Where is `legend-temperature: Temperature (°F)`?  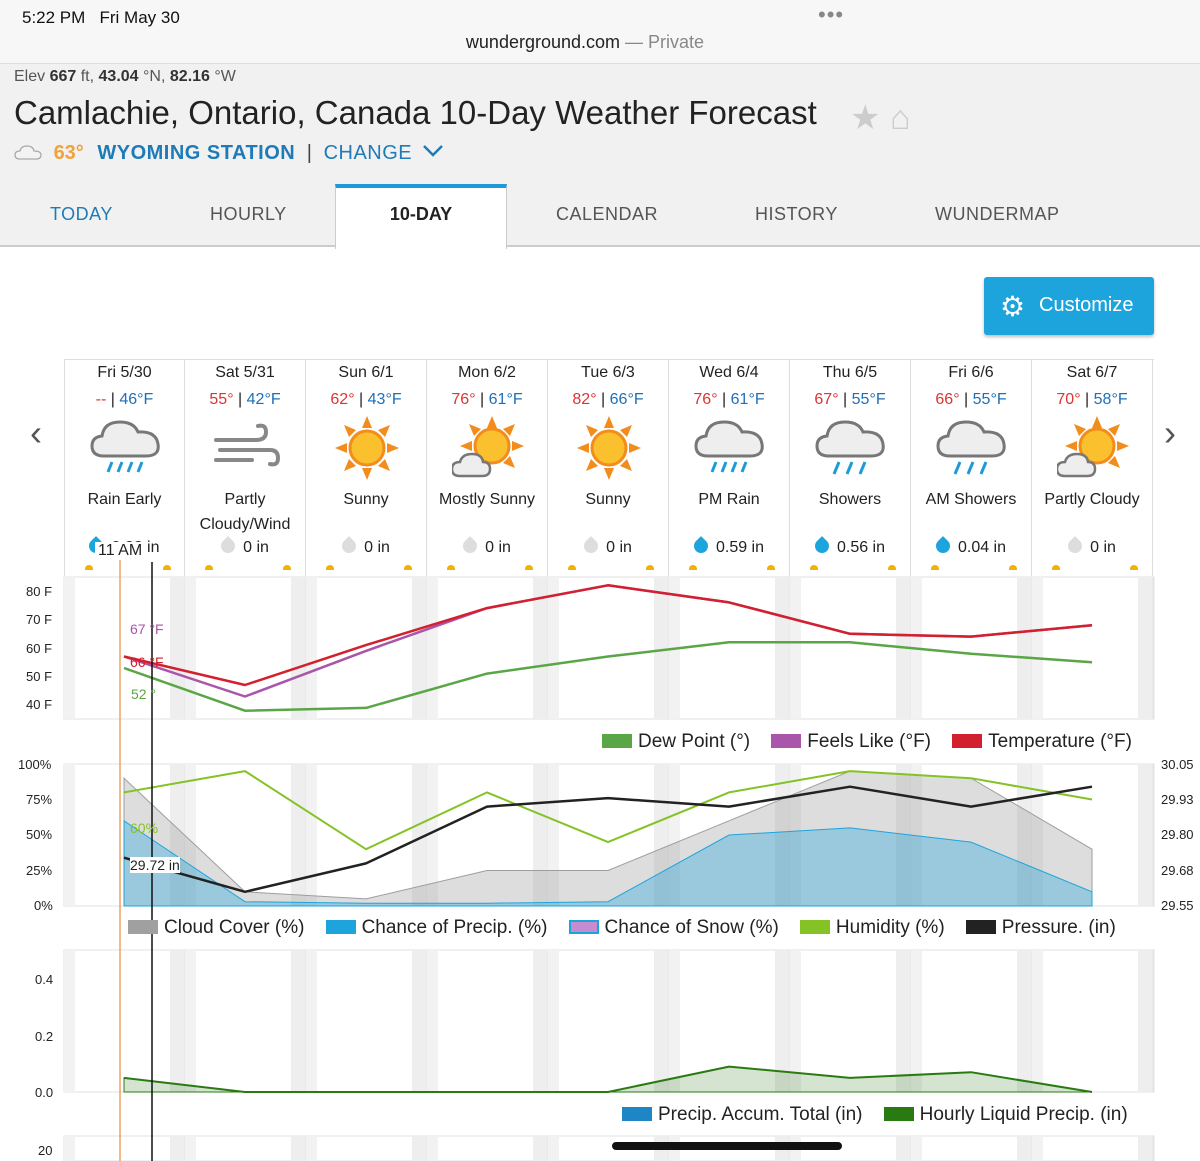
legend-temperature: Temperature (°F) is located at coordinates (1042, 741).